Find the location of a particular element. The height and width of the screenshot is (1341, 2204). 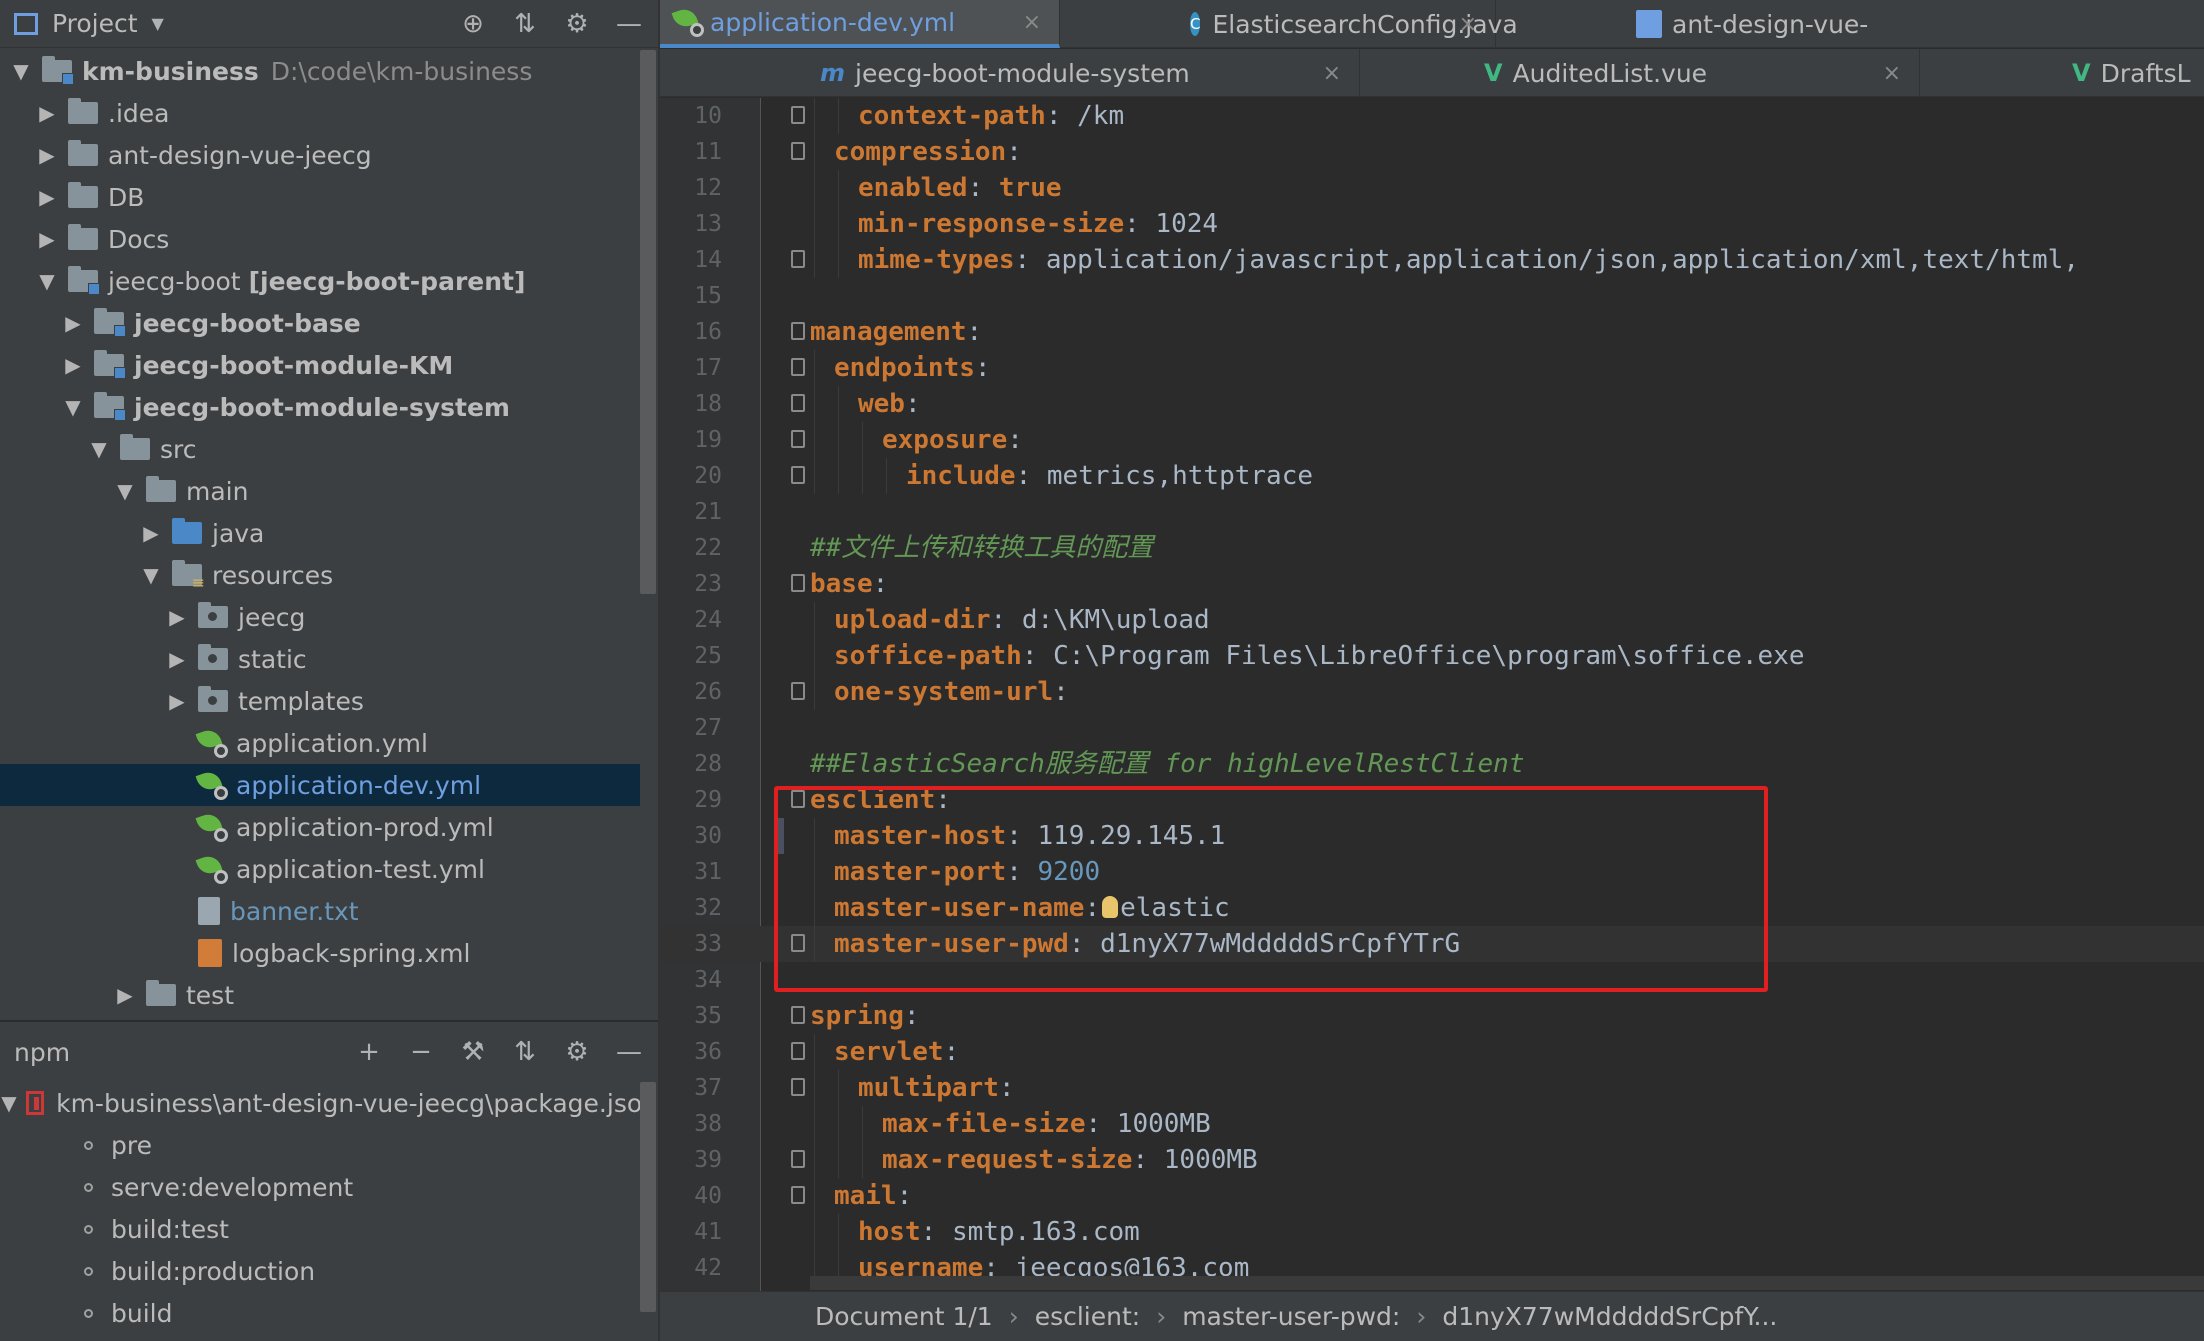

tree-item: ▼ km-business D:\code\km-business is located at coordinates (320, 71).